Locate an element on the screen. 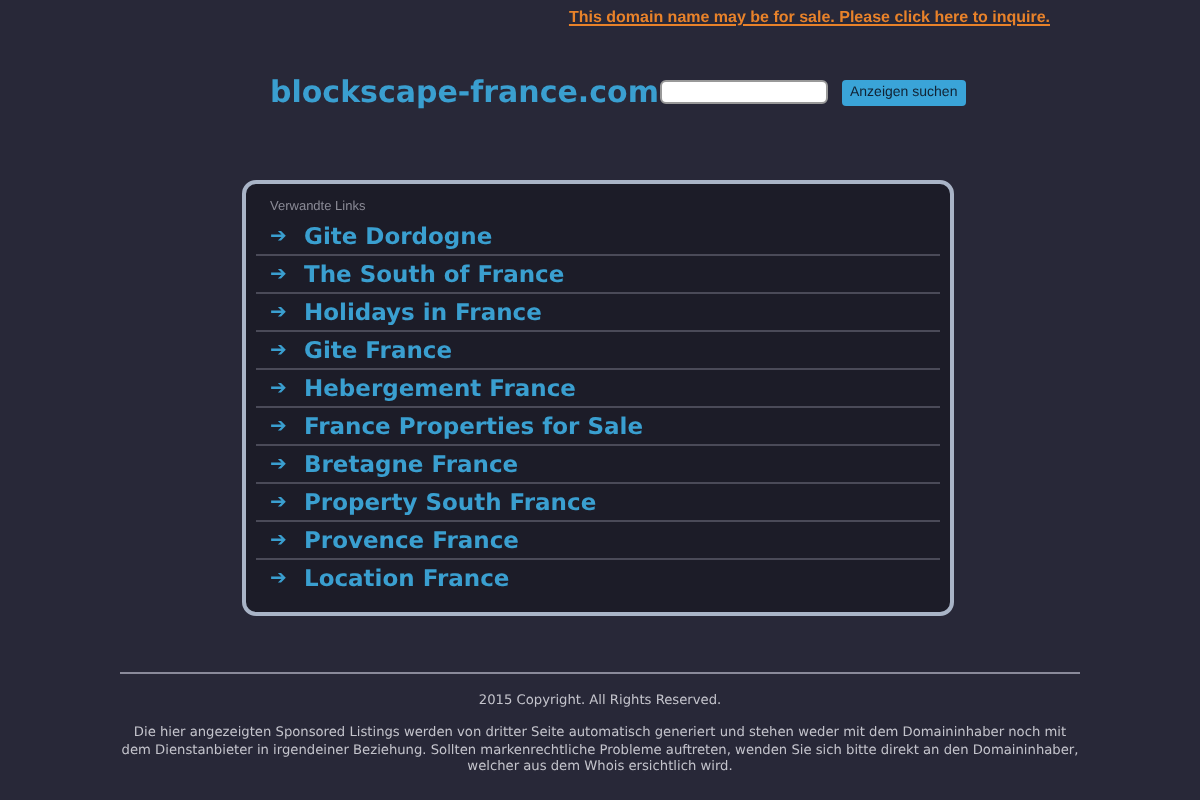 This screenshot has width=1200, height=800. related-link: Location France is located at coordinates (407, 578).